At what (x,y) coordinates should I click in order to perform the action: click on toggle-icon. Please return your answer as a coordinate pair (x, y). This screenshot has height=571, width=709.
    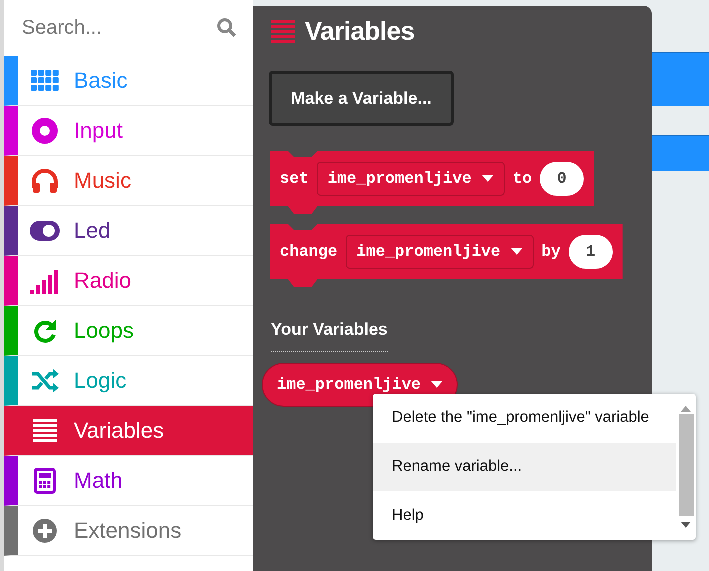
    Looking at the image, I should click on (45, 230).